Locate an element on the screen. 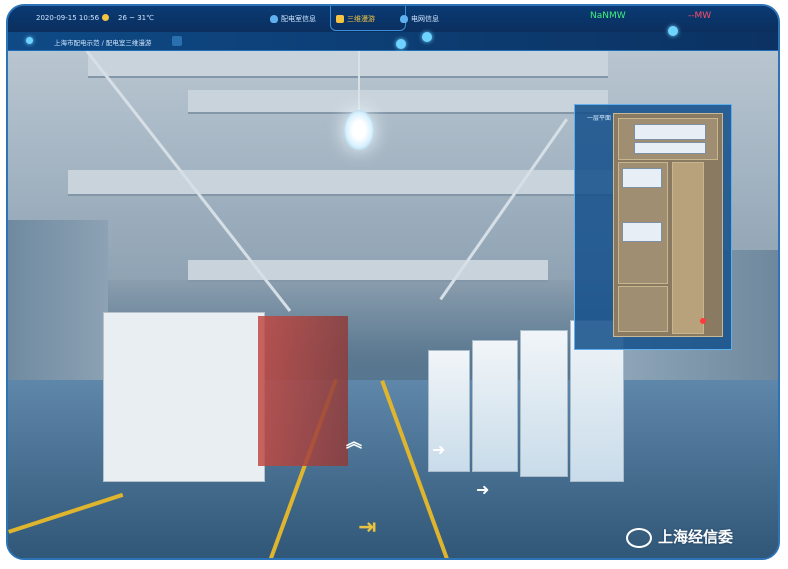 The height and width of the screenshot is (569, 788). lamp-rod is located at coordinates (359, 81).